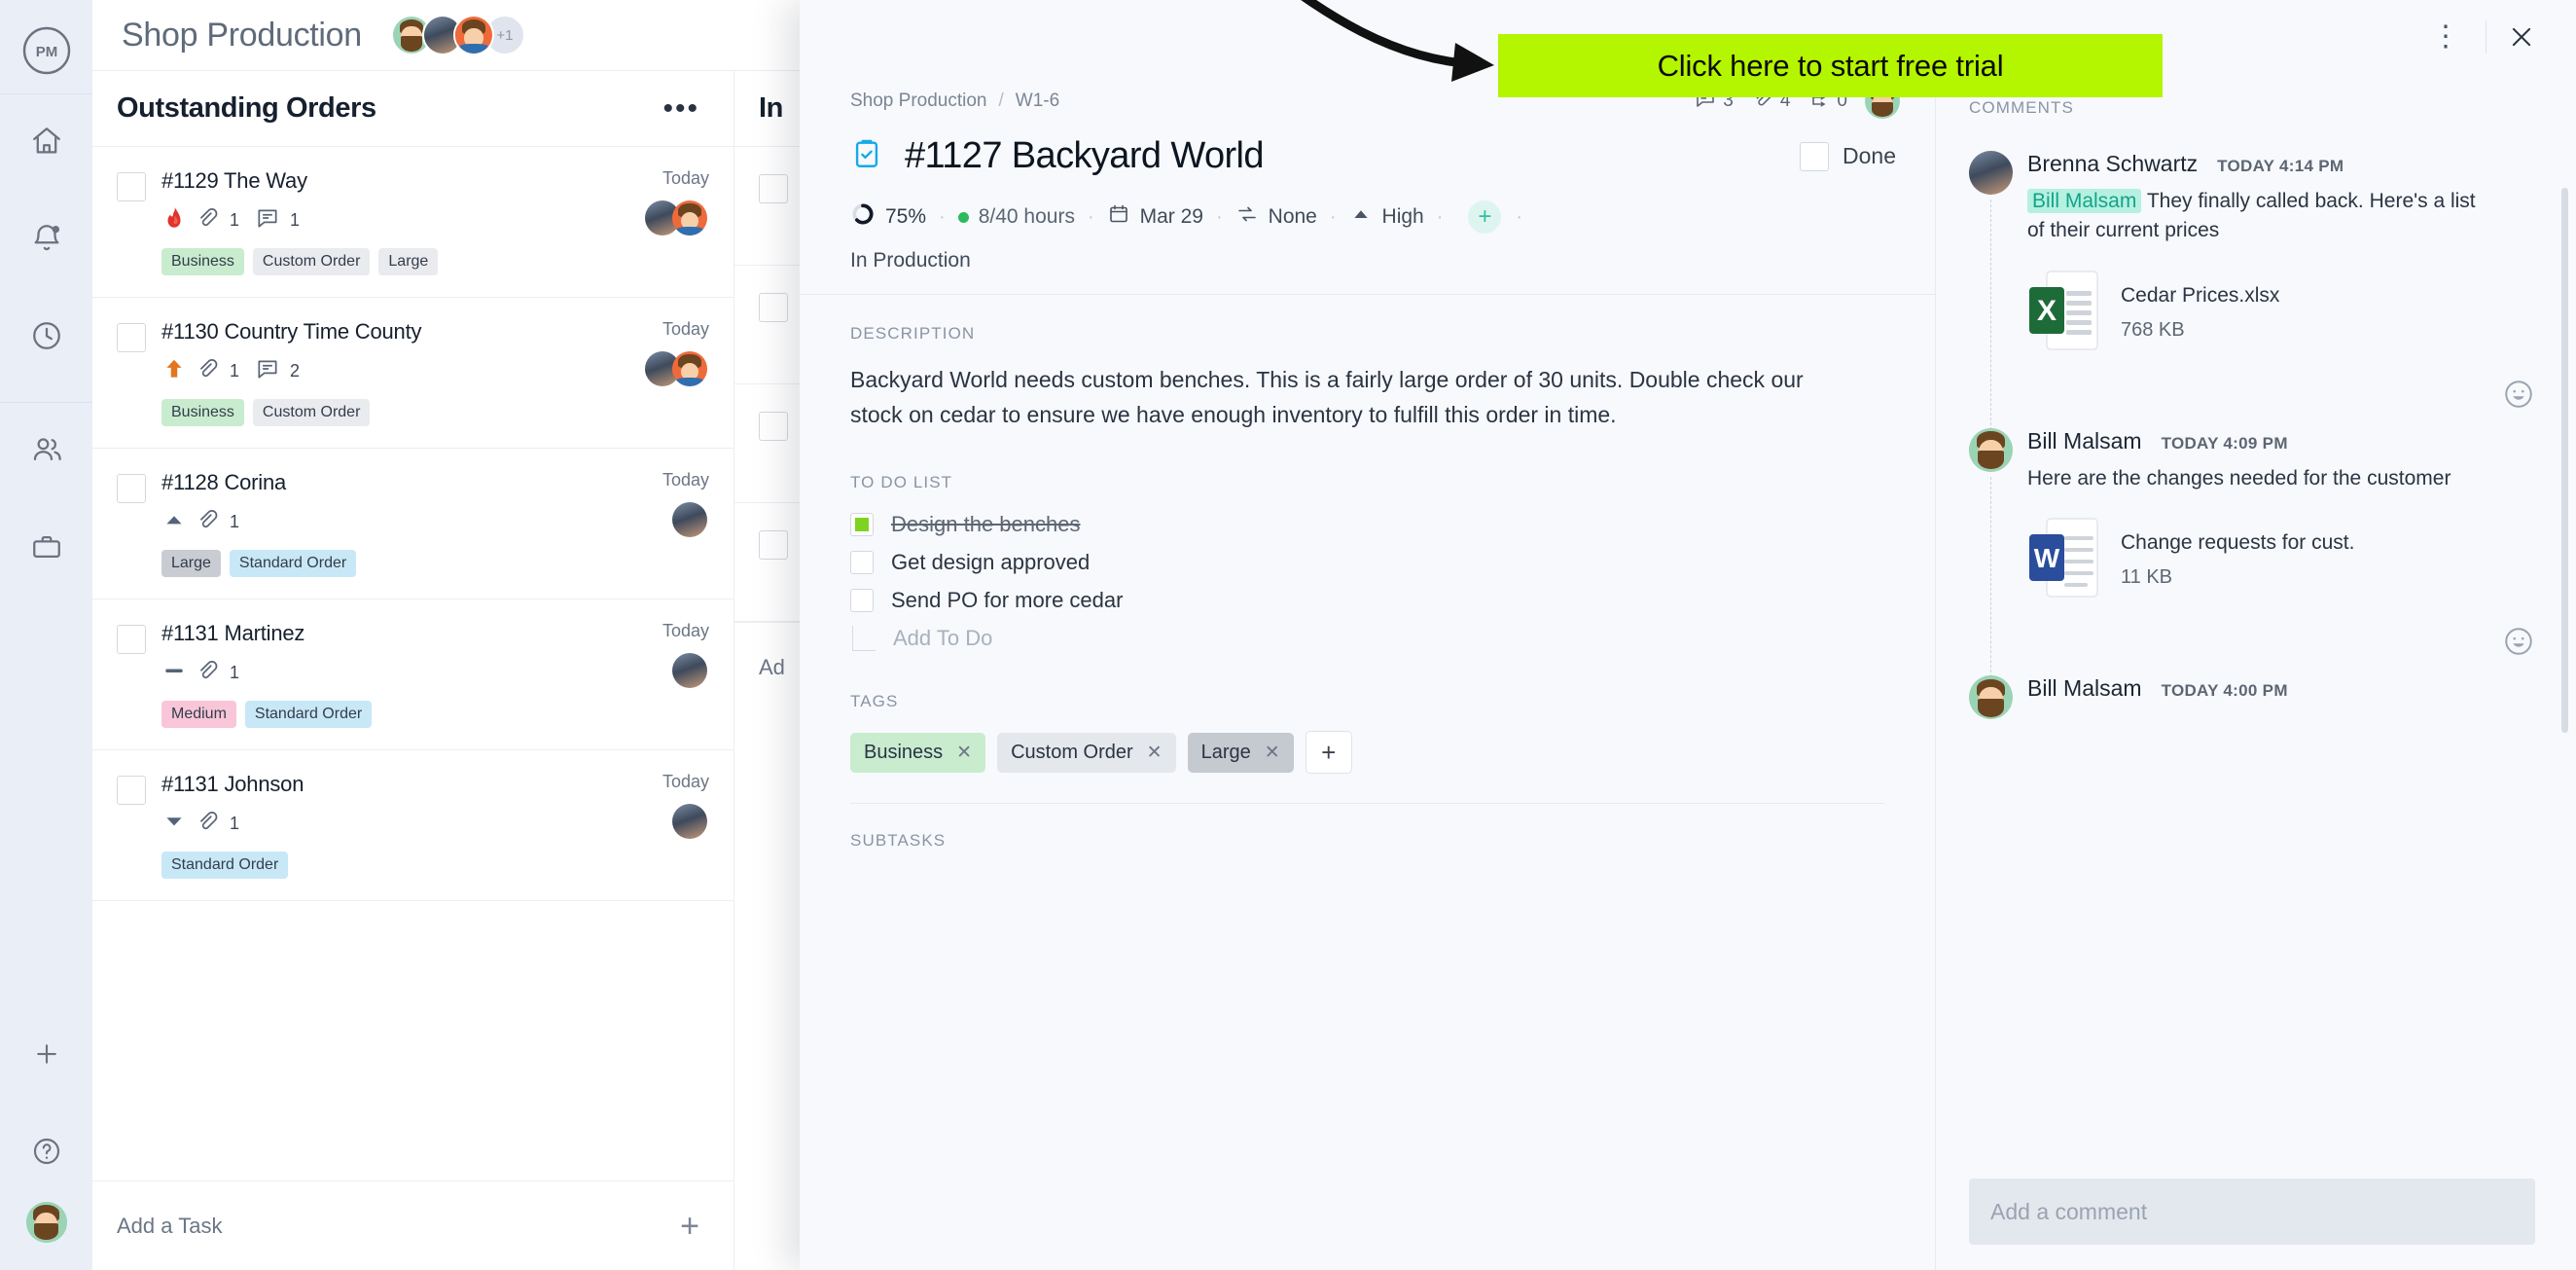  Describe the element at coordinates (412, 825) in the screenshot. I see `task-row: #1131 Johnson 1 Standard Order Today` at that location.